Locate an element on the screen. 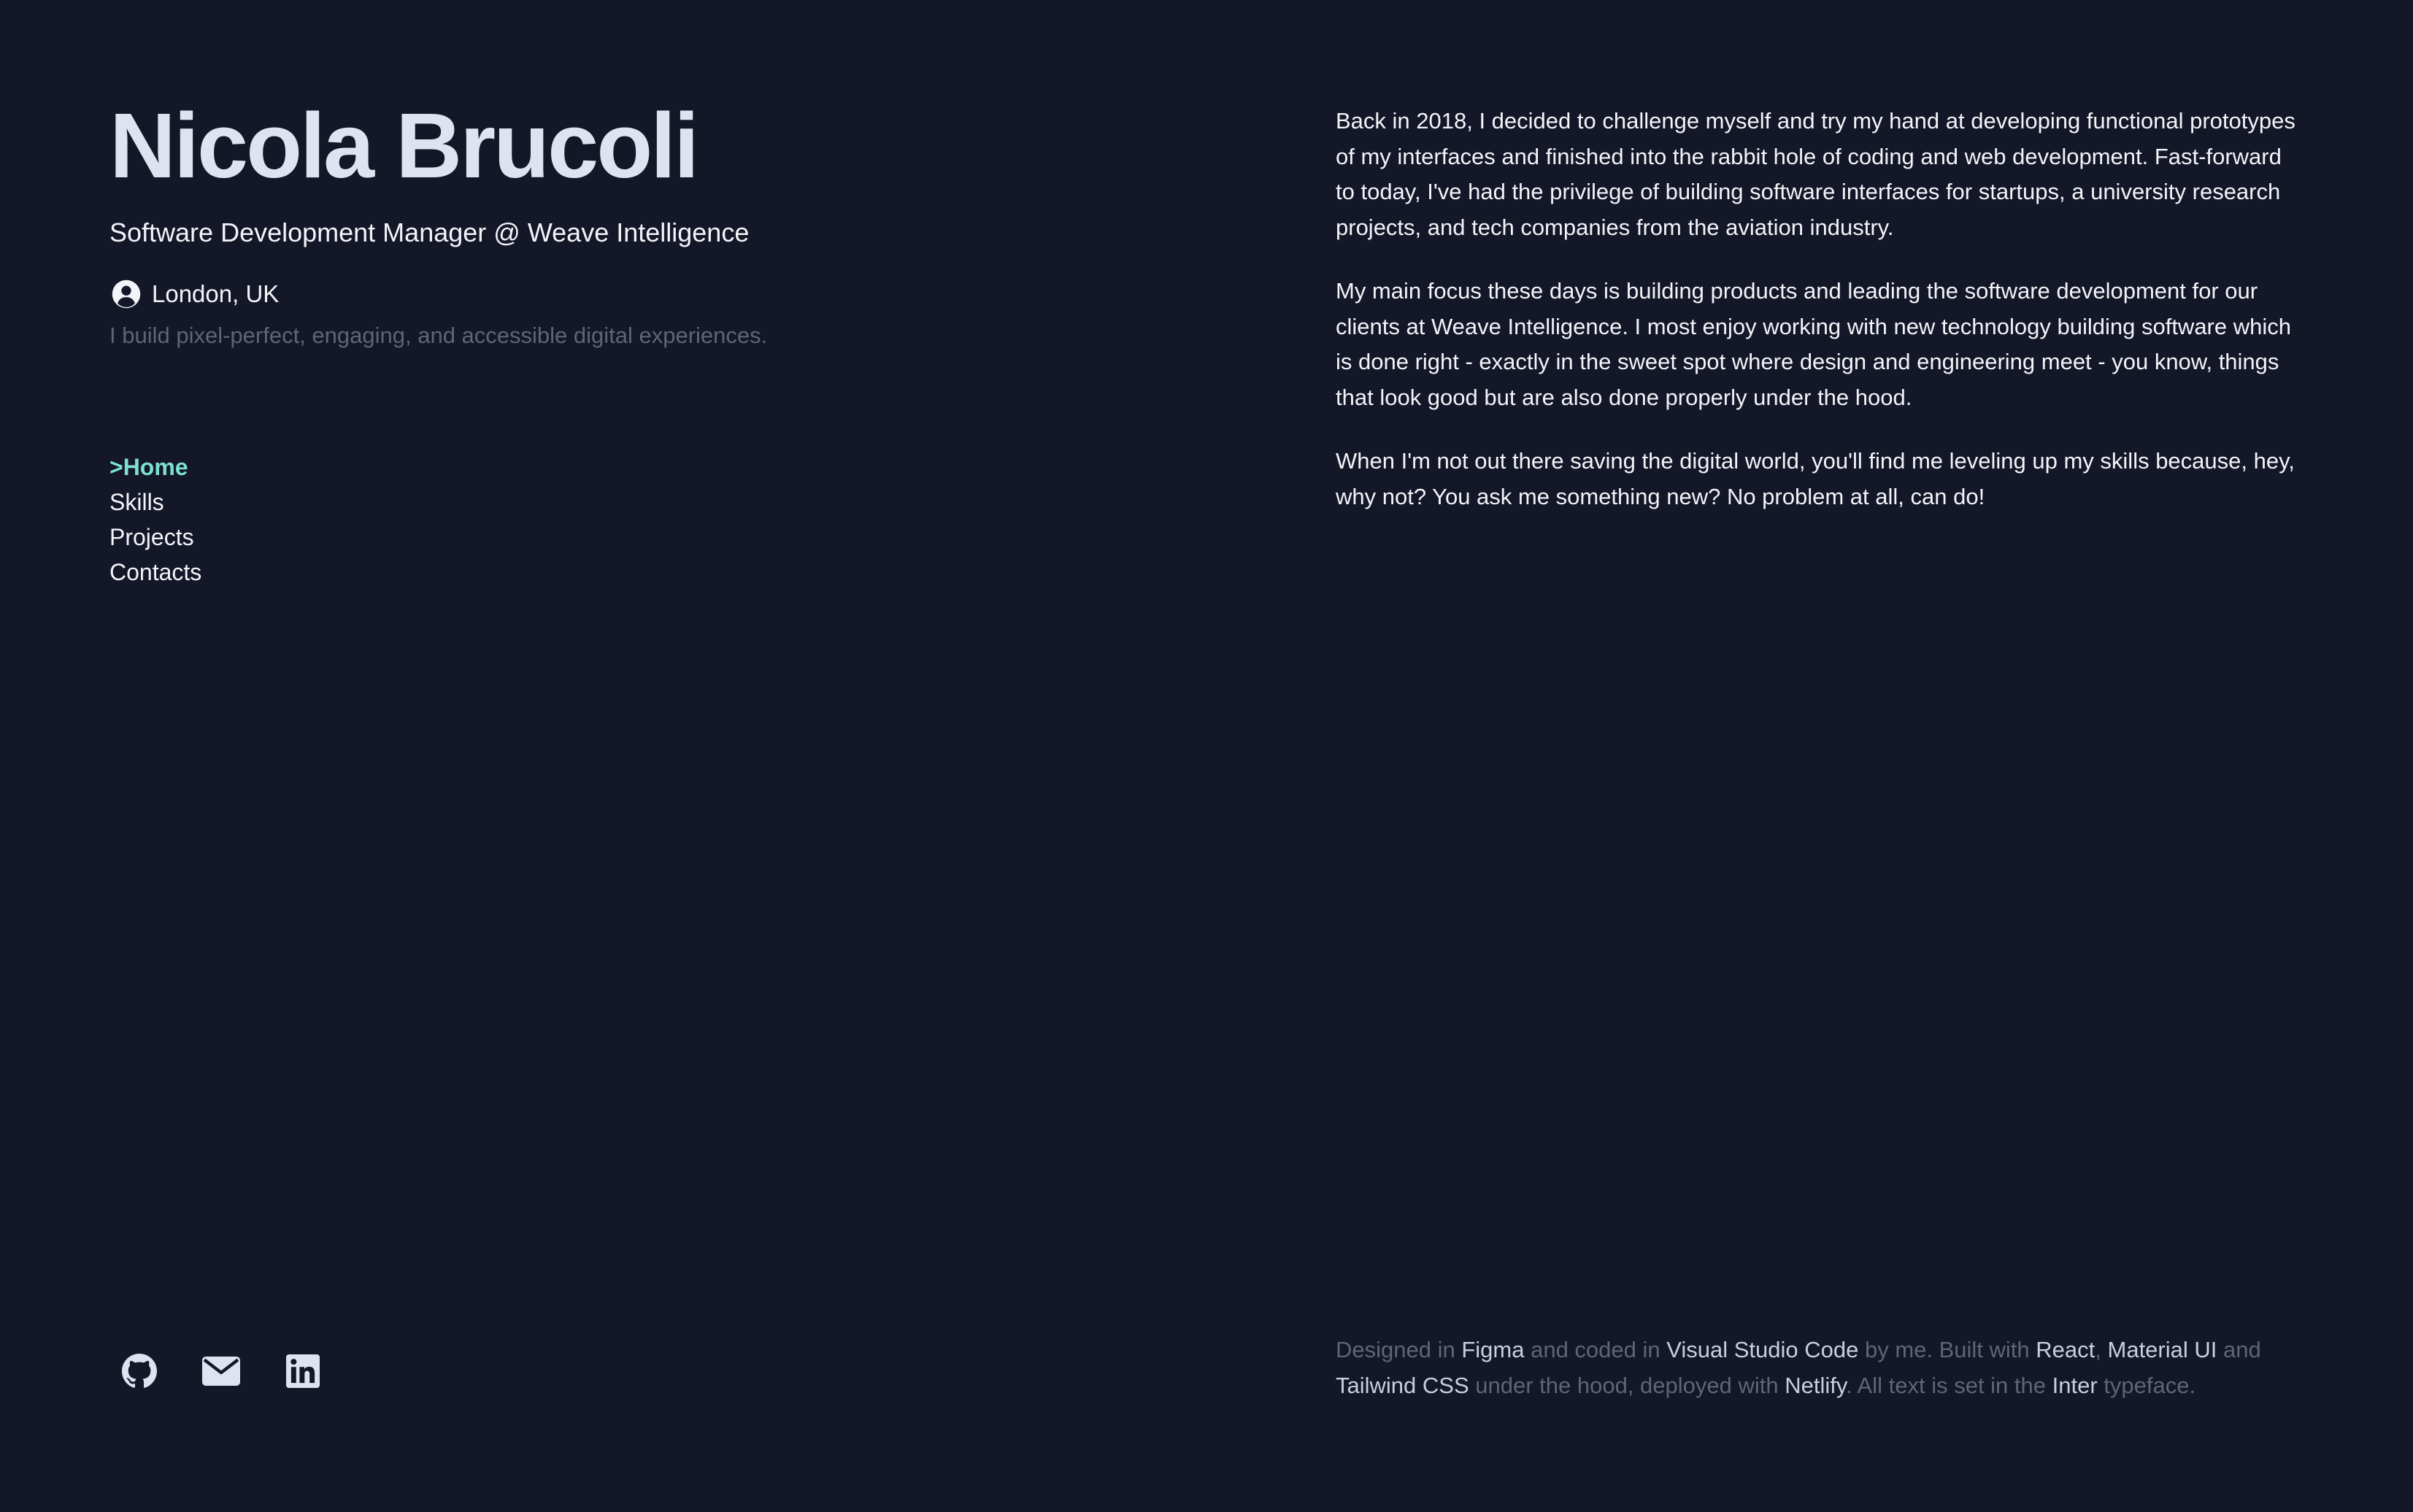 Image resolution: width=2413 pixels, height=1512 pixels. nav-item-contacts: Contacts is located at coordinates (155, 572).